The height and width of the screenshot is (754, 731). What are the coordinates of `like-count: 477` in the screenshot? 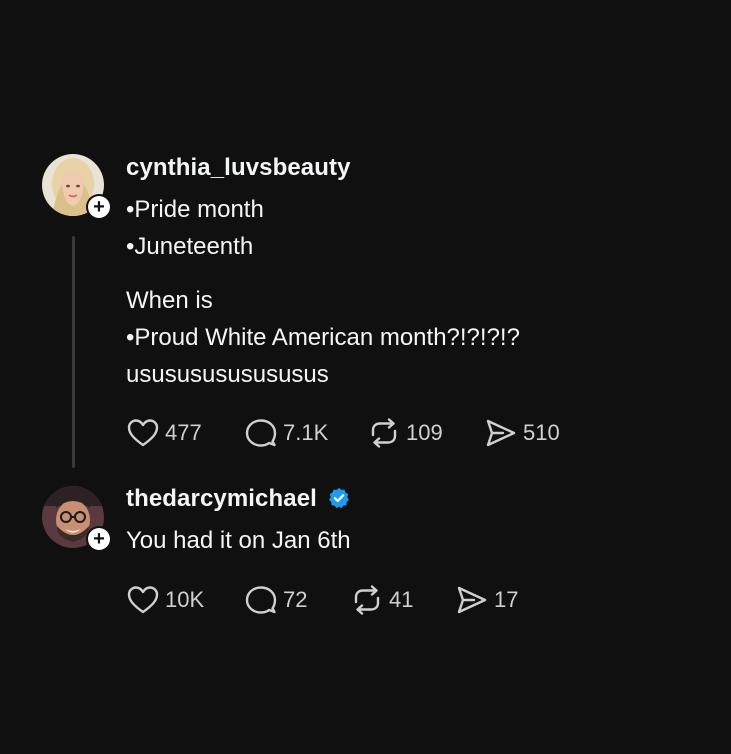 It's located at (183, 432).